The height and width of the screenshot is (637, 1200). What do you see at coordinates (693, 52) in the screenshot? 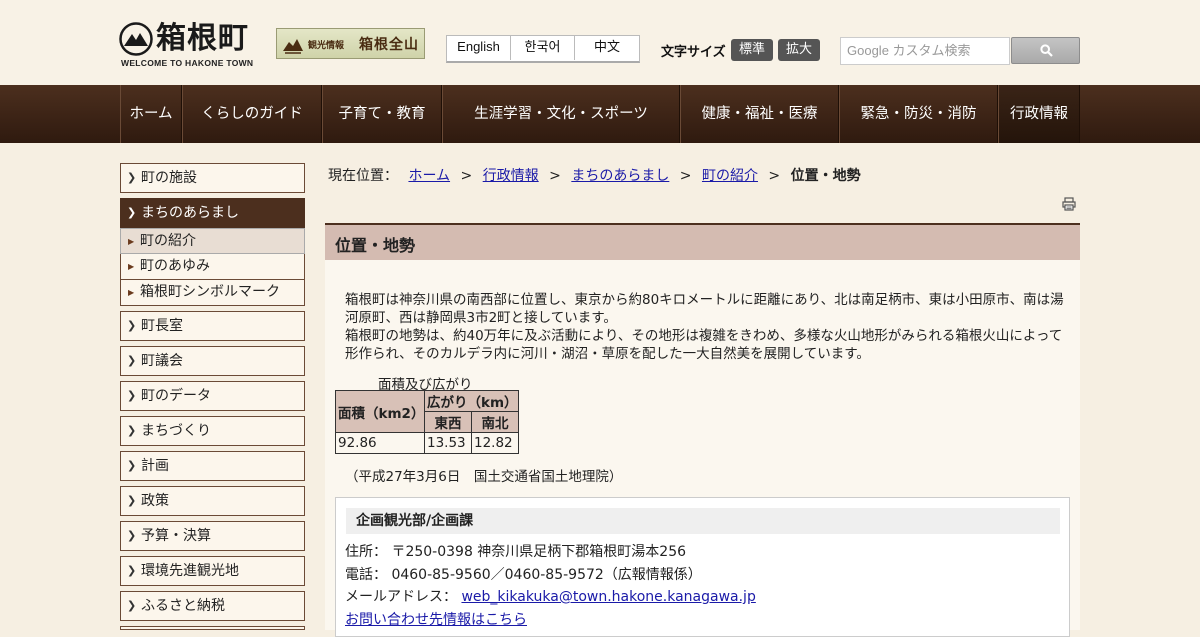
I see `font-size-label: 文字サイズ` at bounding box center [693, 52].